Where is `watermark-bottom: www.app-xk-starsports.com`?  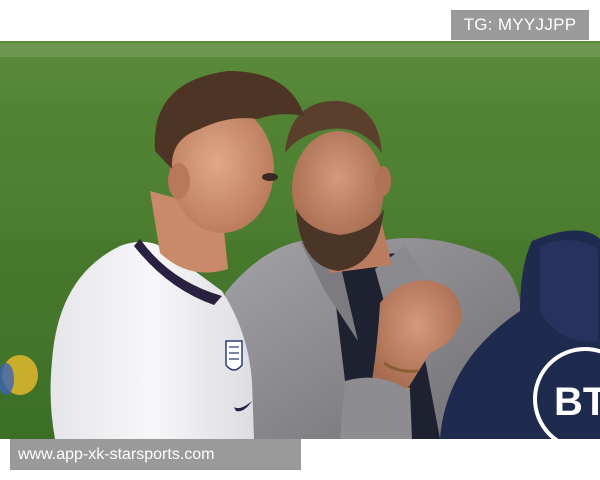
watermark-bottom: www.app-xk-starsports.com is located at coordinates (155, 454).